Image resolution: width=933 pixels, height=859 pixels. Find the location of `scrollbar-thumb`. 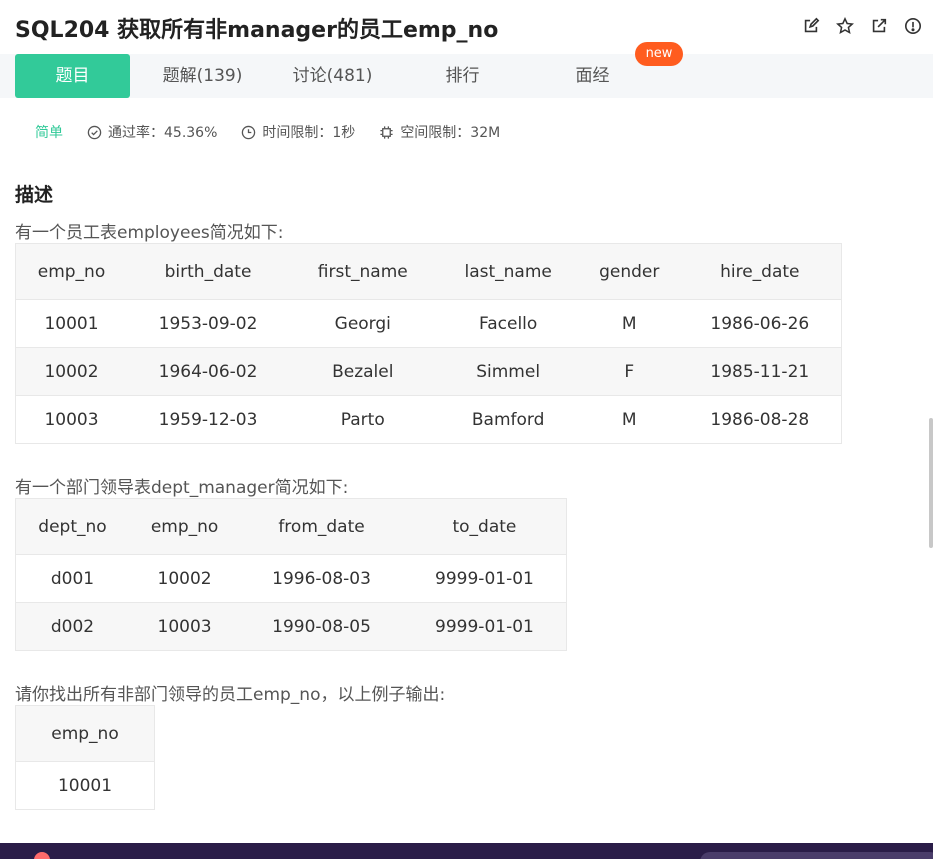

scrollbar-thumb is located at coordinates (931, 483).